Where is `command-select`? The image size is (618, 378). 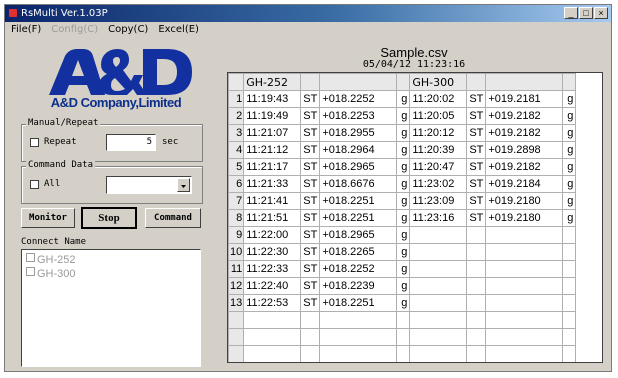 command-select is located at coordinates (149, 185).